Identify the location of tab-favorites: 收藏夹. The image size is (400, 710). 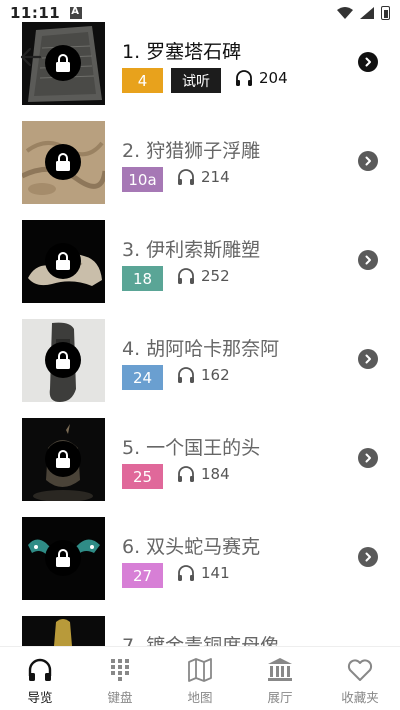
(360, 678).